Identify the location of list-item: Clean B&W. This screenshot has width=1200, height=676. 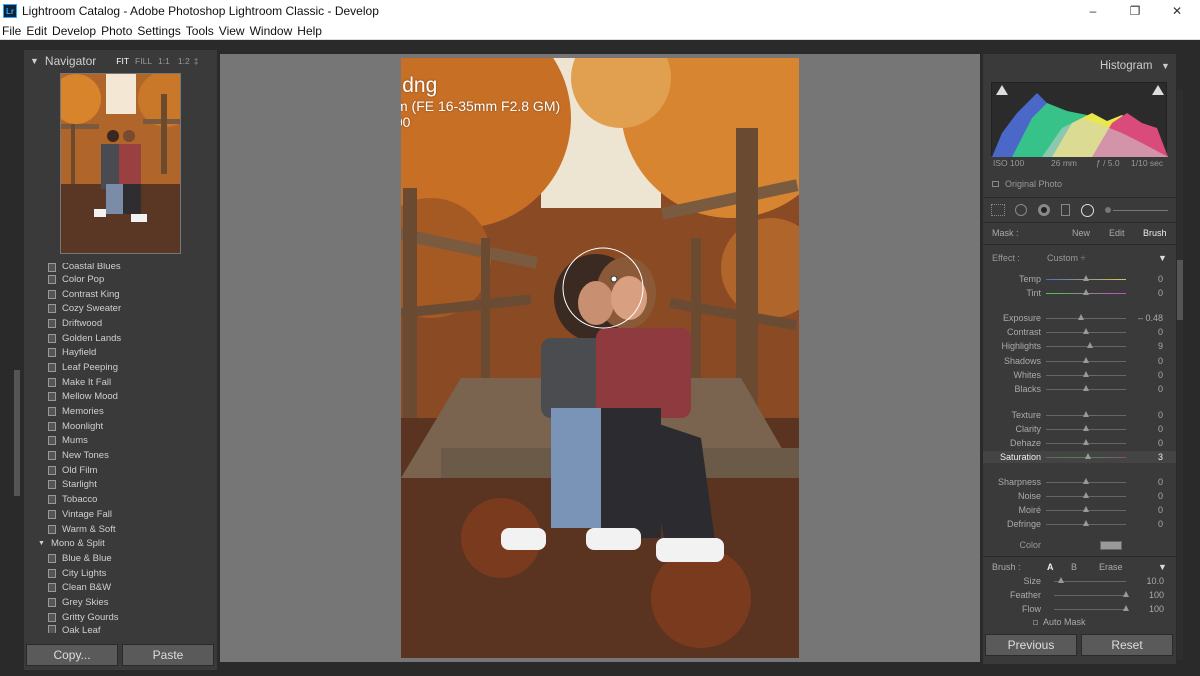
(120, 587).